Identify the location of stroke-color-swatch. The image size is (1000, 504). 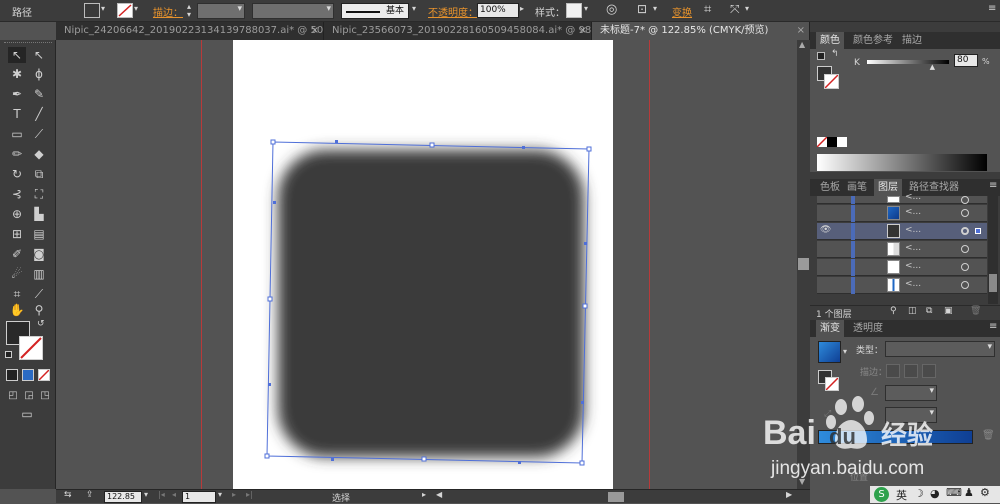
(31, 348).